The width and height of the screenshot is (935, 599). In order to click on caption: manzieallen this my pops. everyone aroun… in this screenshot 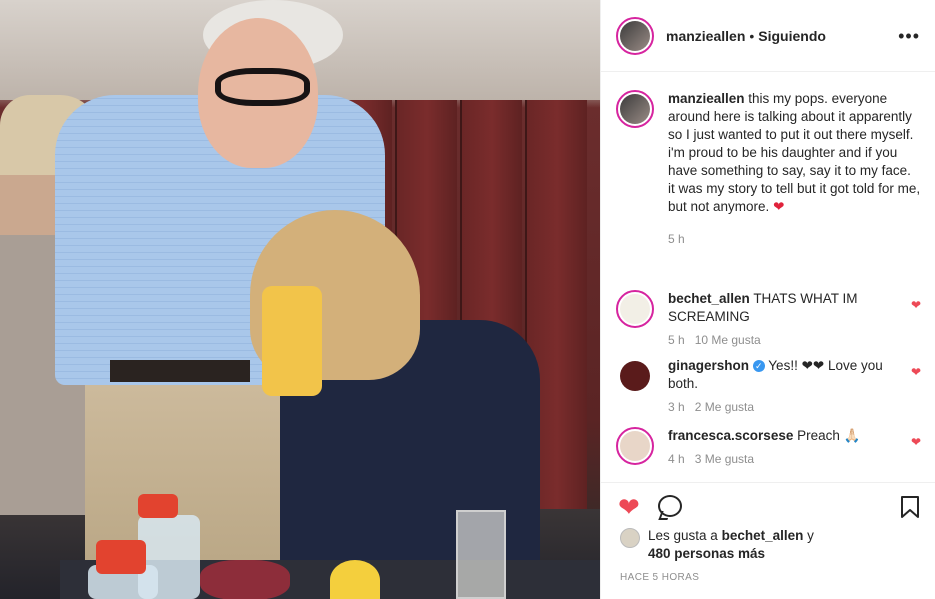, I will do `click(768, 169)`.